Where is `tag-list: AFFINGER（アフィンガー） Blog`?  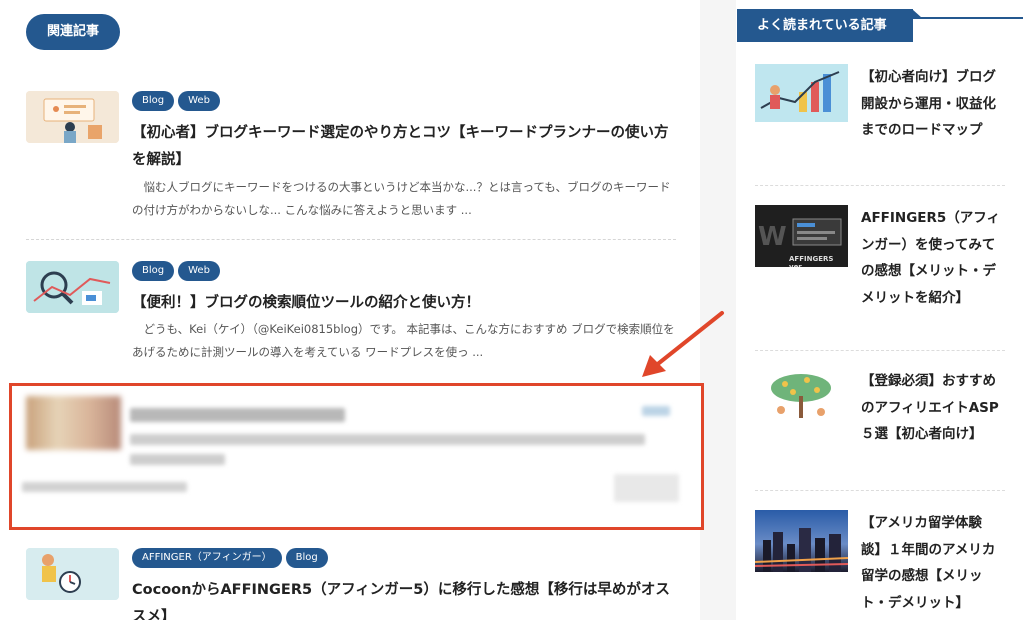 tag-list: AFFINGER（アフィンガー） Blog is located at coordinates (230, 558).